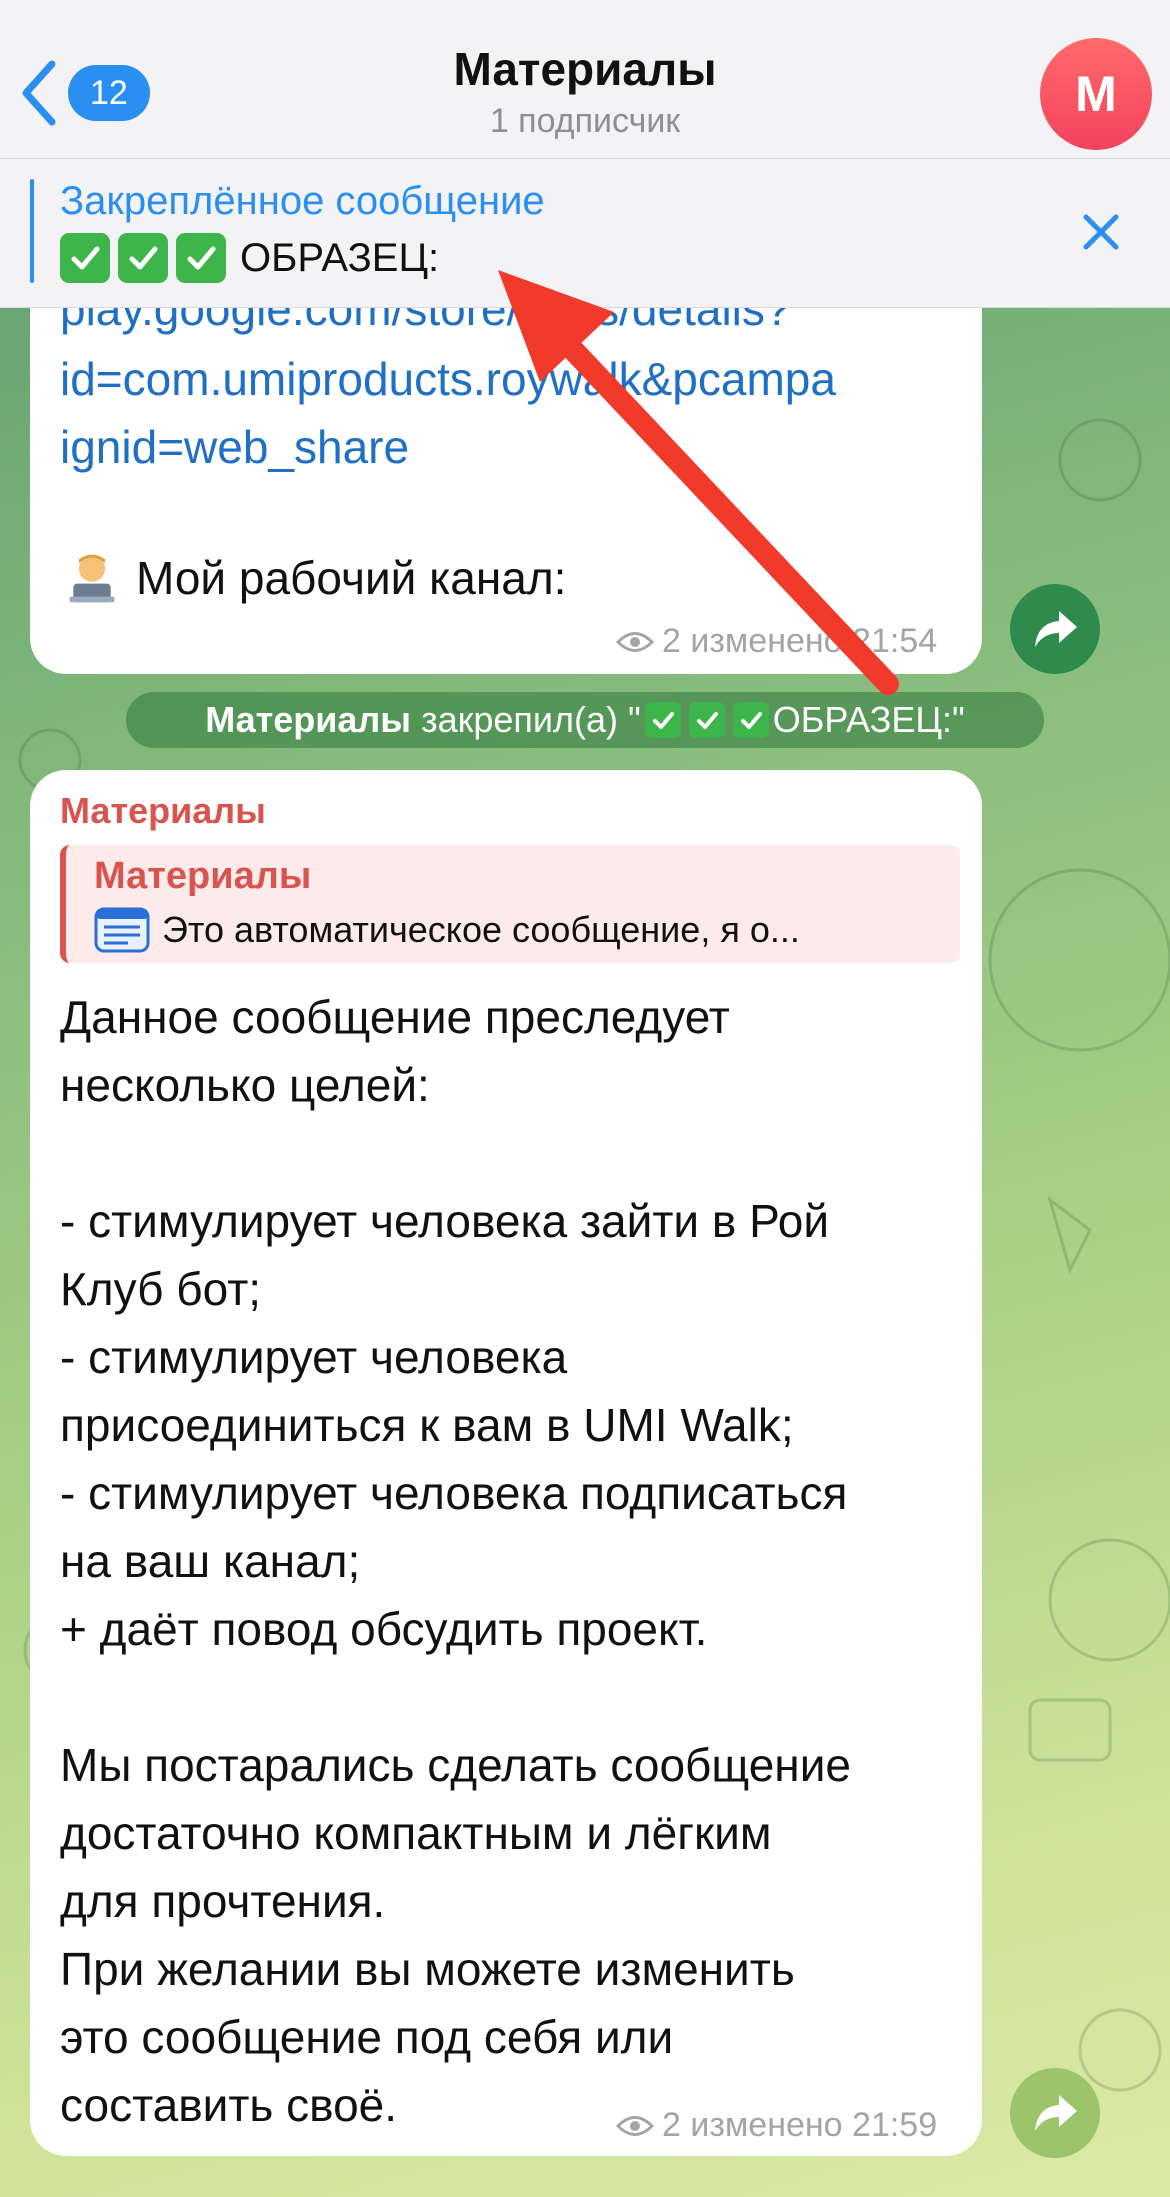  What do you see at coordinates (585, 233) in the screenshot?
I see `pinned-message-bar: Закреплённое сообщение ОБРАЗЕЦ:` at bounding box center [585, 233].